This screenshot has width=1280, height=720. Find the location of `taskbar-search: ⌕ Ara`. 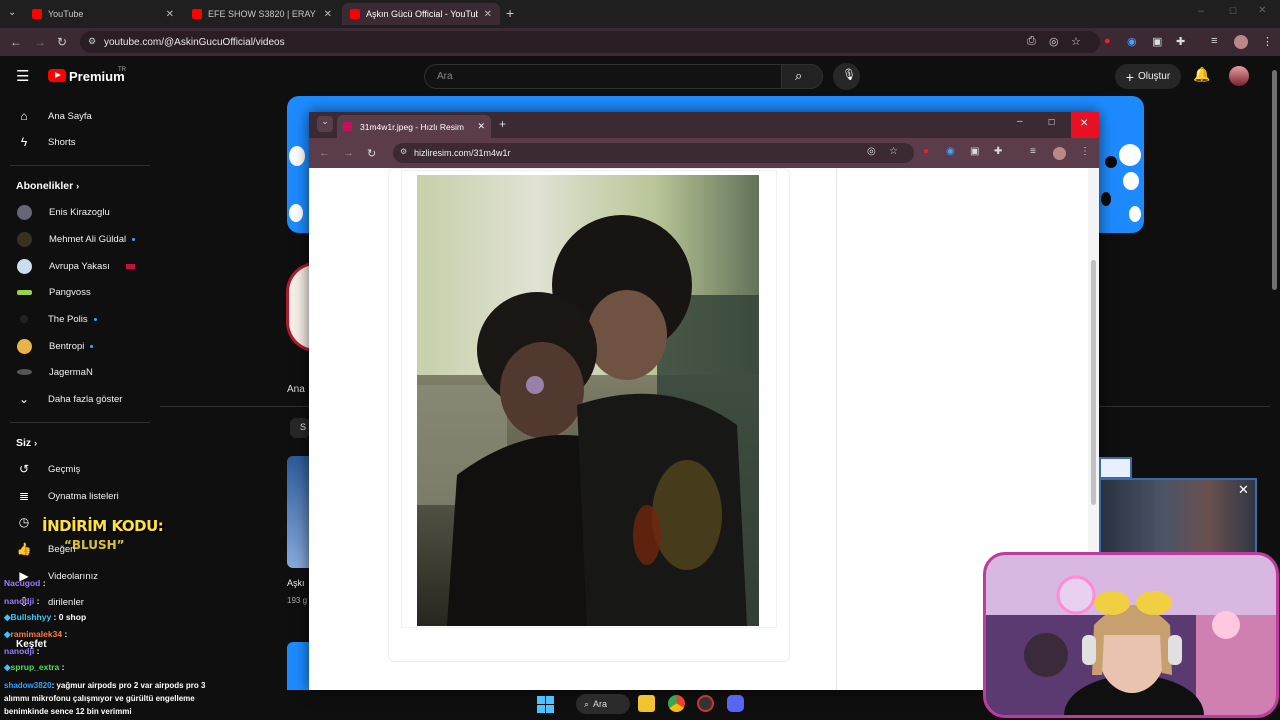

taskbar-search: ⌕ Ara is located at coordinates (603, 704).